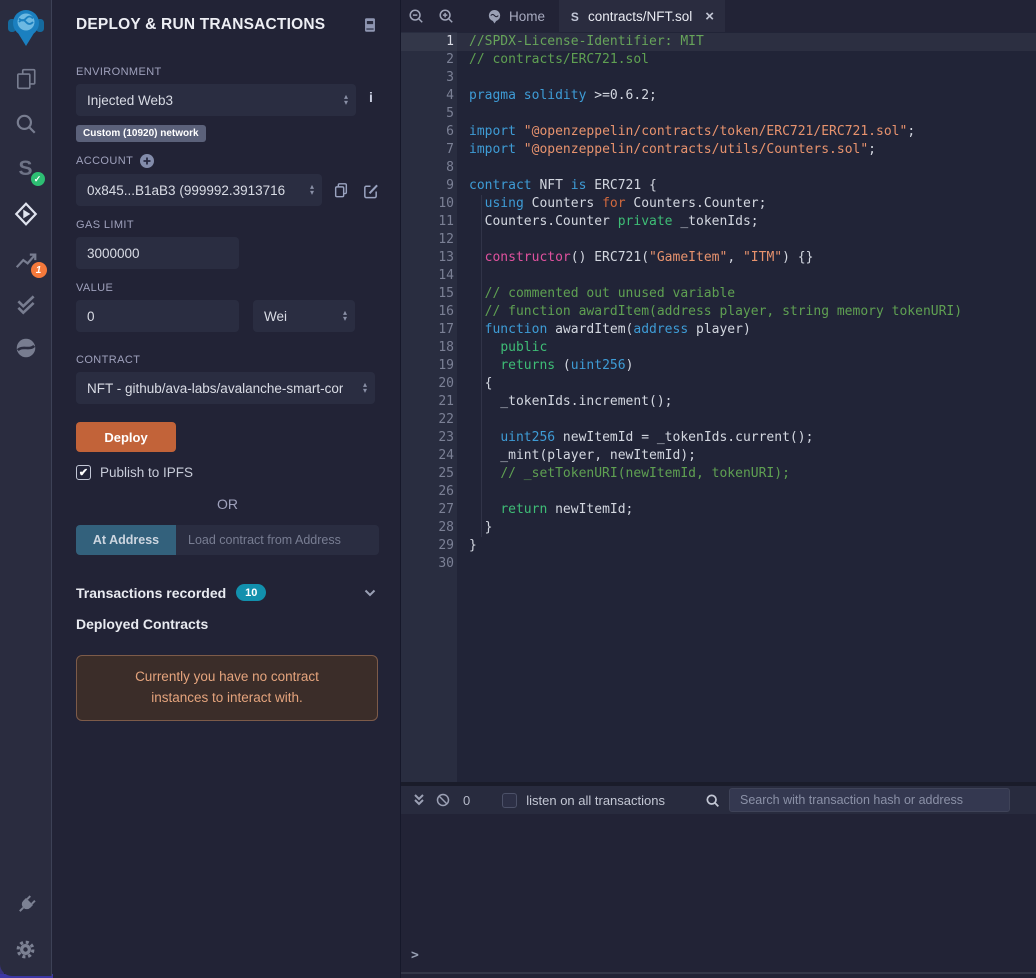  Describe the element at coordinates (446, 401) in the screenshot. I see `line-number: 21` at that location.